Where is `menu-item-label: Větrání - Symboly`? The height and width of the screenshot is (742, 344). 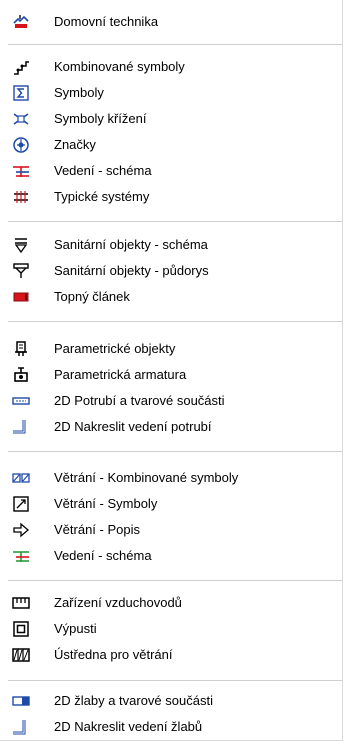
menu-item-label: Větrání - Symboly is located at coordinates (106, 503).